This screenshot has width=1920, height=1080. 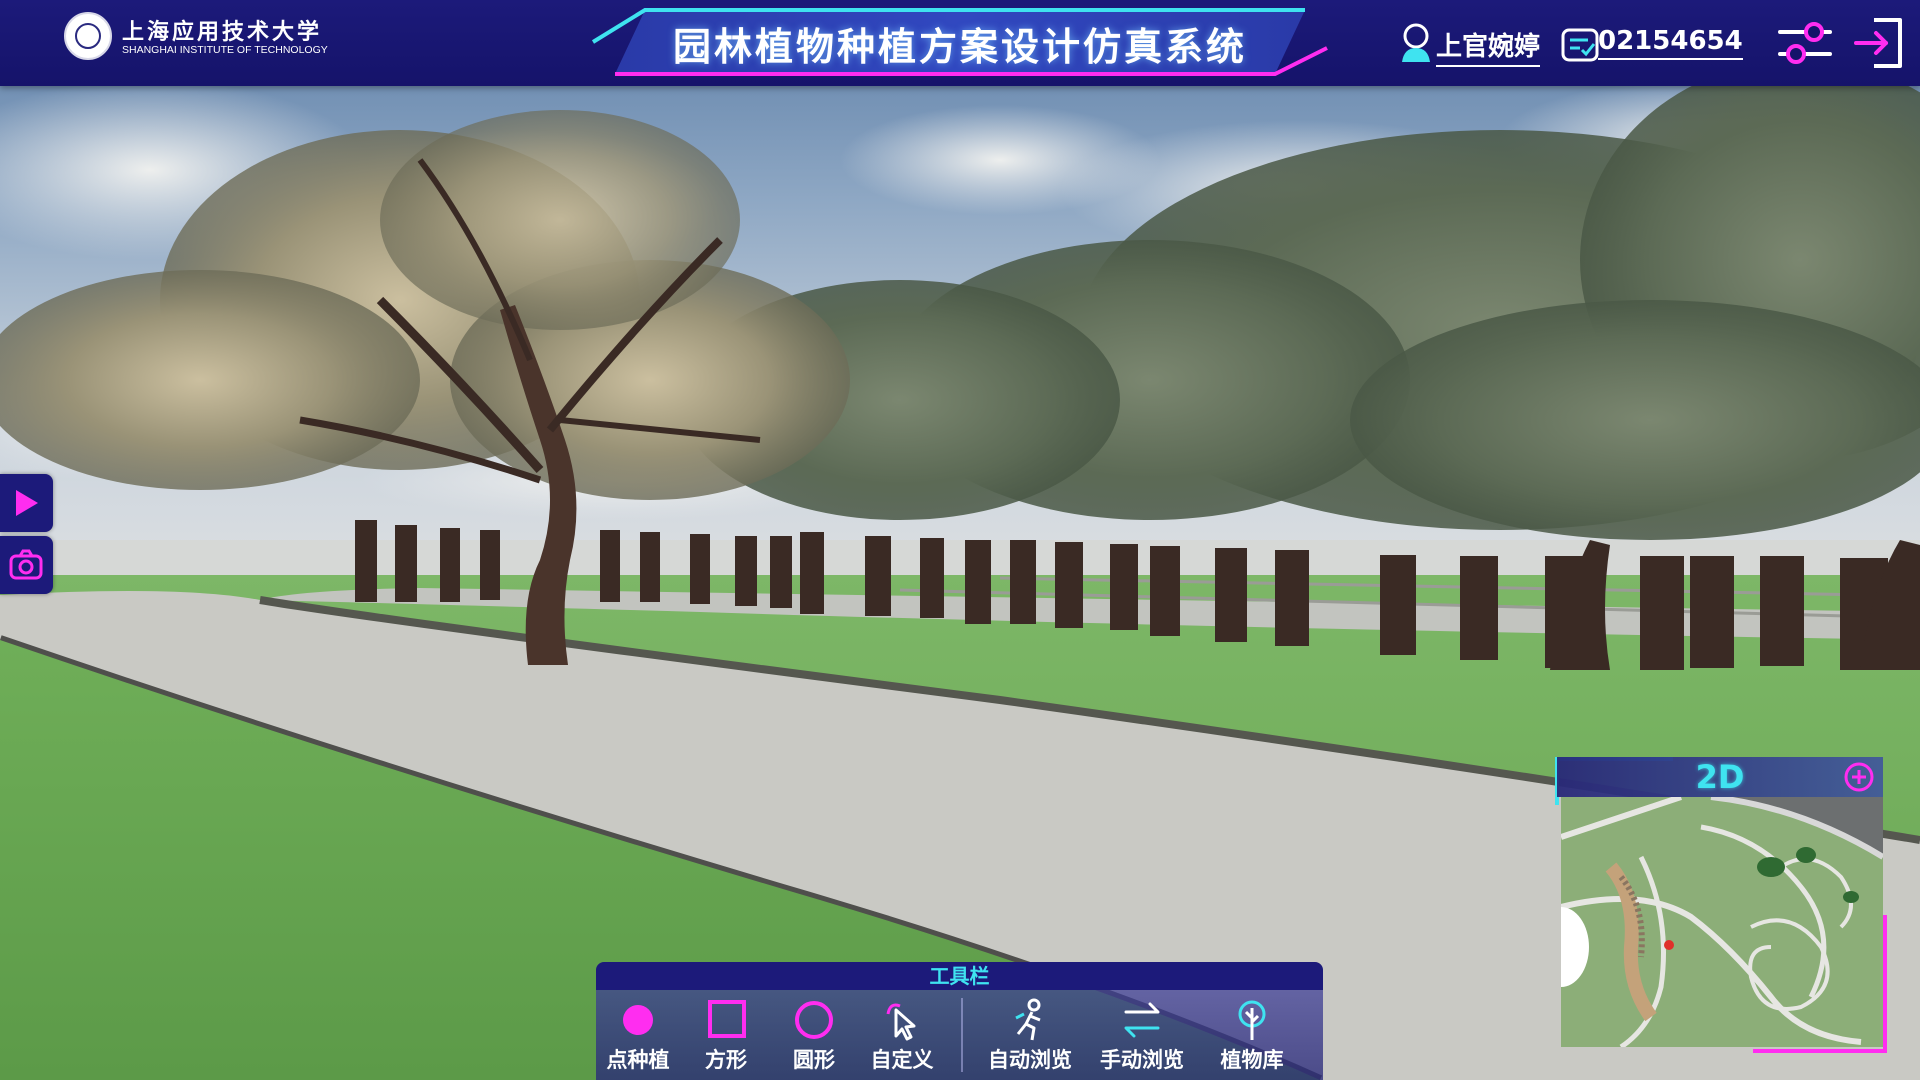 What do you see at coordinates (1142, 1060) in the screenshot?
I see `tool-label: 手动浏览` at bounding box center [1142, 1060].